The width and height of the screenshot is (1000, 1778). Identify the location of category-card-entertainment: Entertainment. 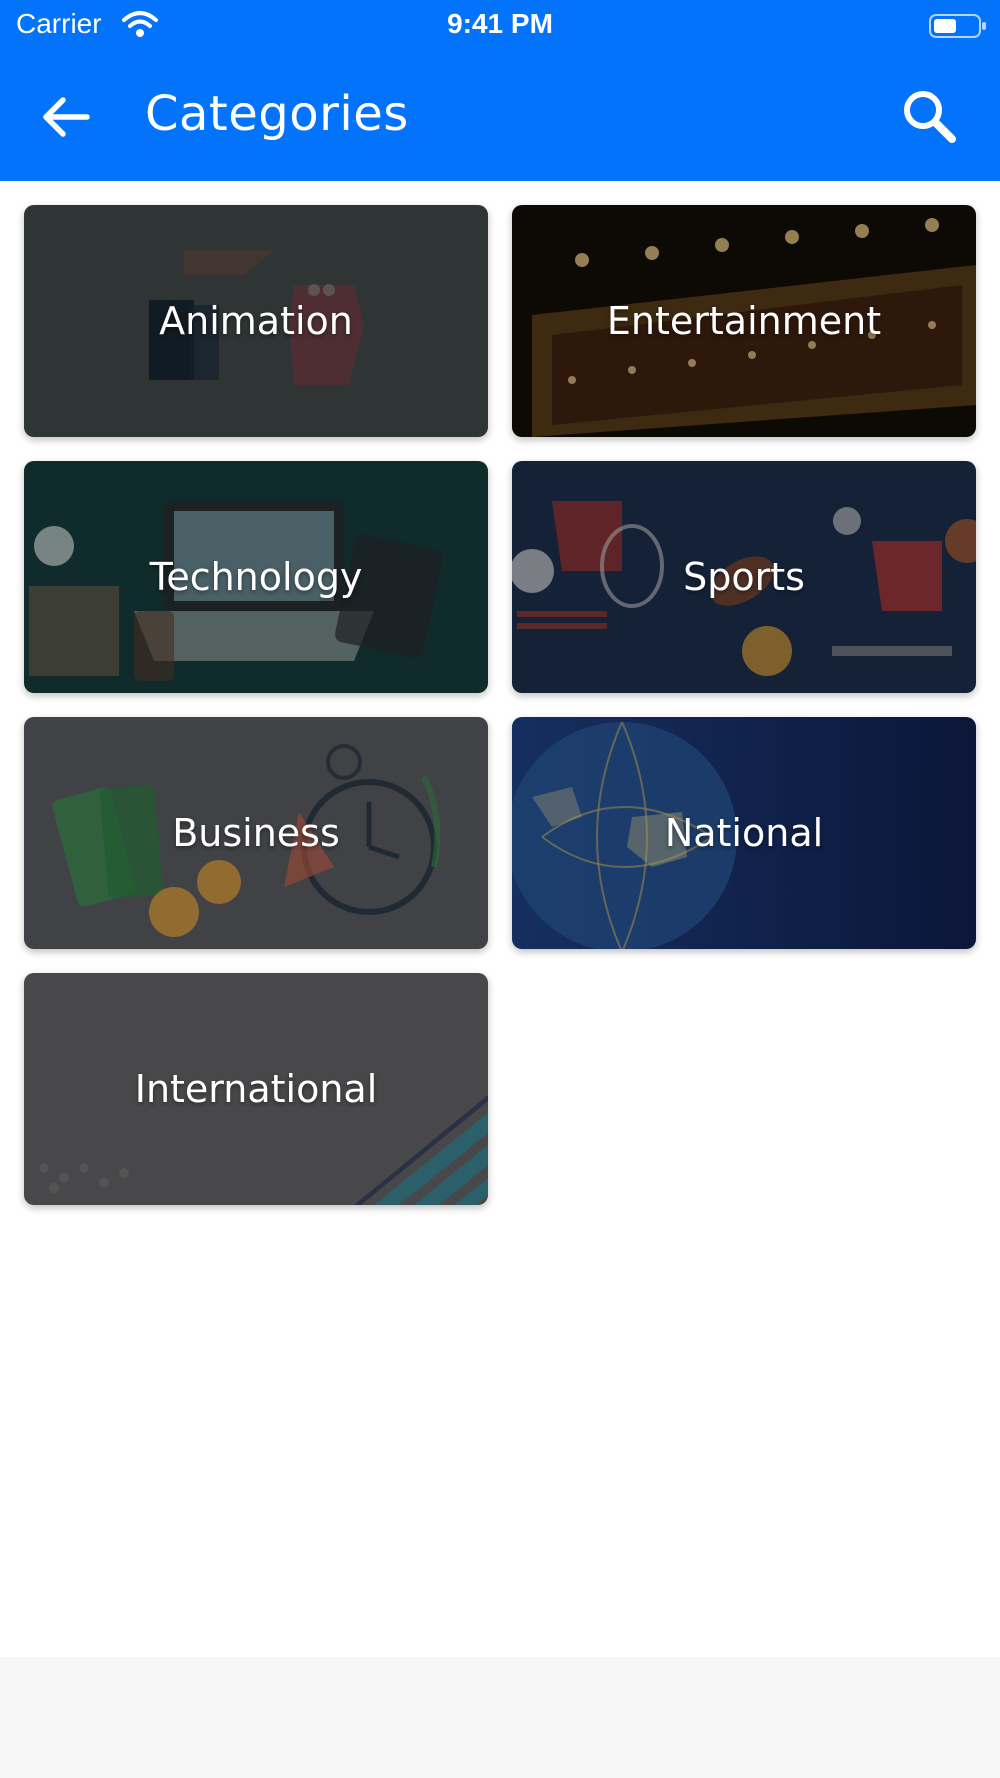
(744, 321).